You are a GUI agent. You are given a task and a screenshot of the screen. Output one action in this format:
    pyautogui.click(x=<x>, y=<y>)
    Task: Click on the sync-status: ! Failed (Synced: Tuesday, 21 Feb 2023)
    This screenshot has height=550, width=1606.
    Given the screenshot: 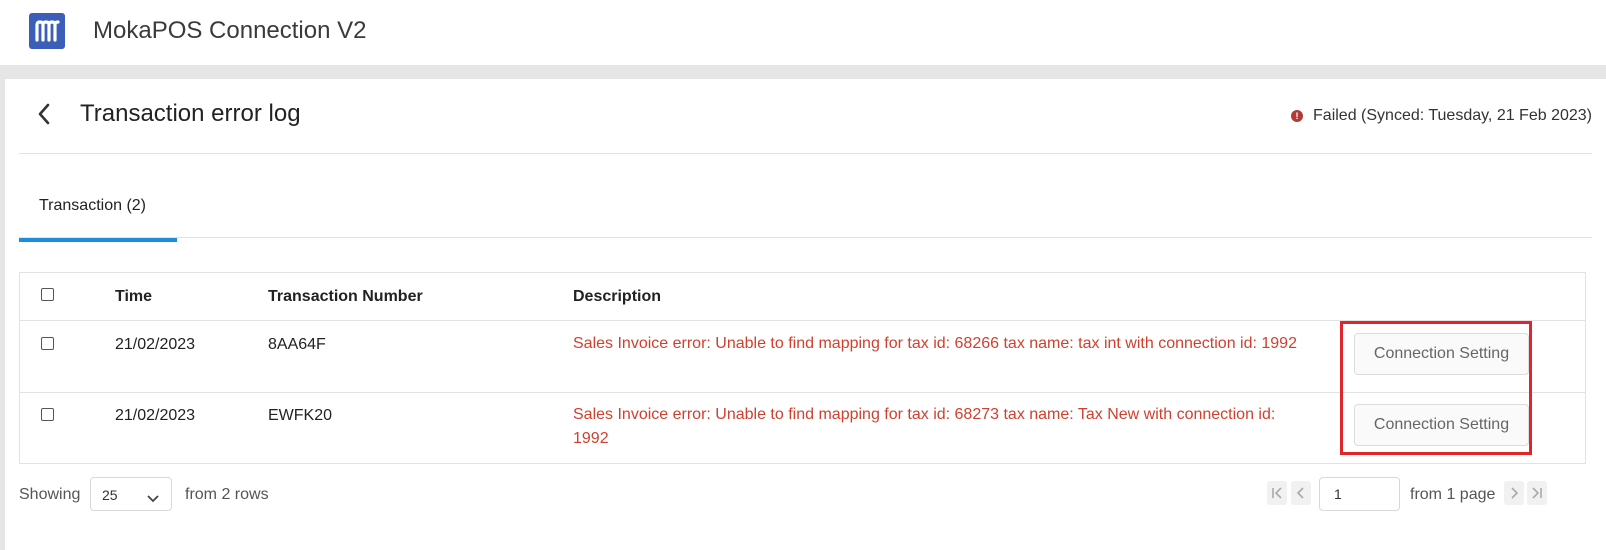 What is the action you would take?
    pyautogui.click(x=1441, y=116)
    